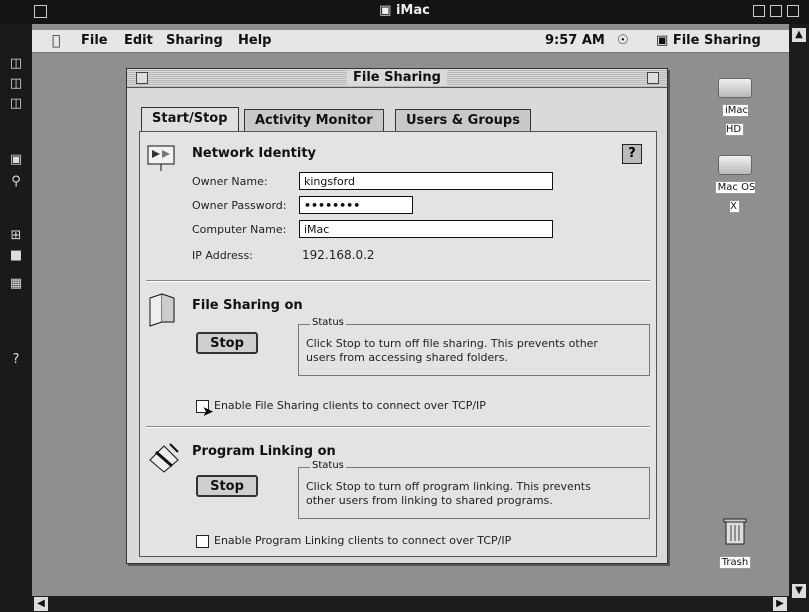 Image resolution: width=809 pixels, height=612 pixels. Describe the element at coordinates (632, 154) in the screenshot. I see `help-button: ?` at that location.